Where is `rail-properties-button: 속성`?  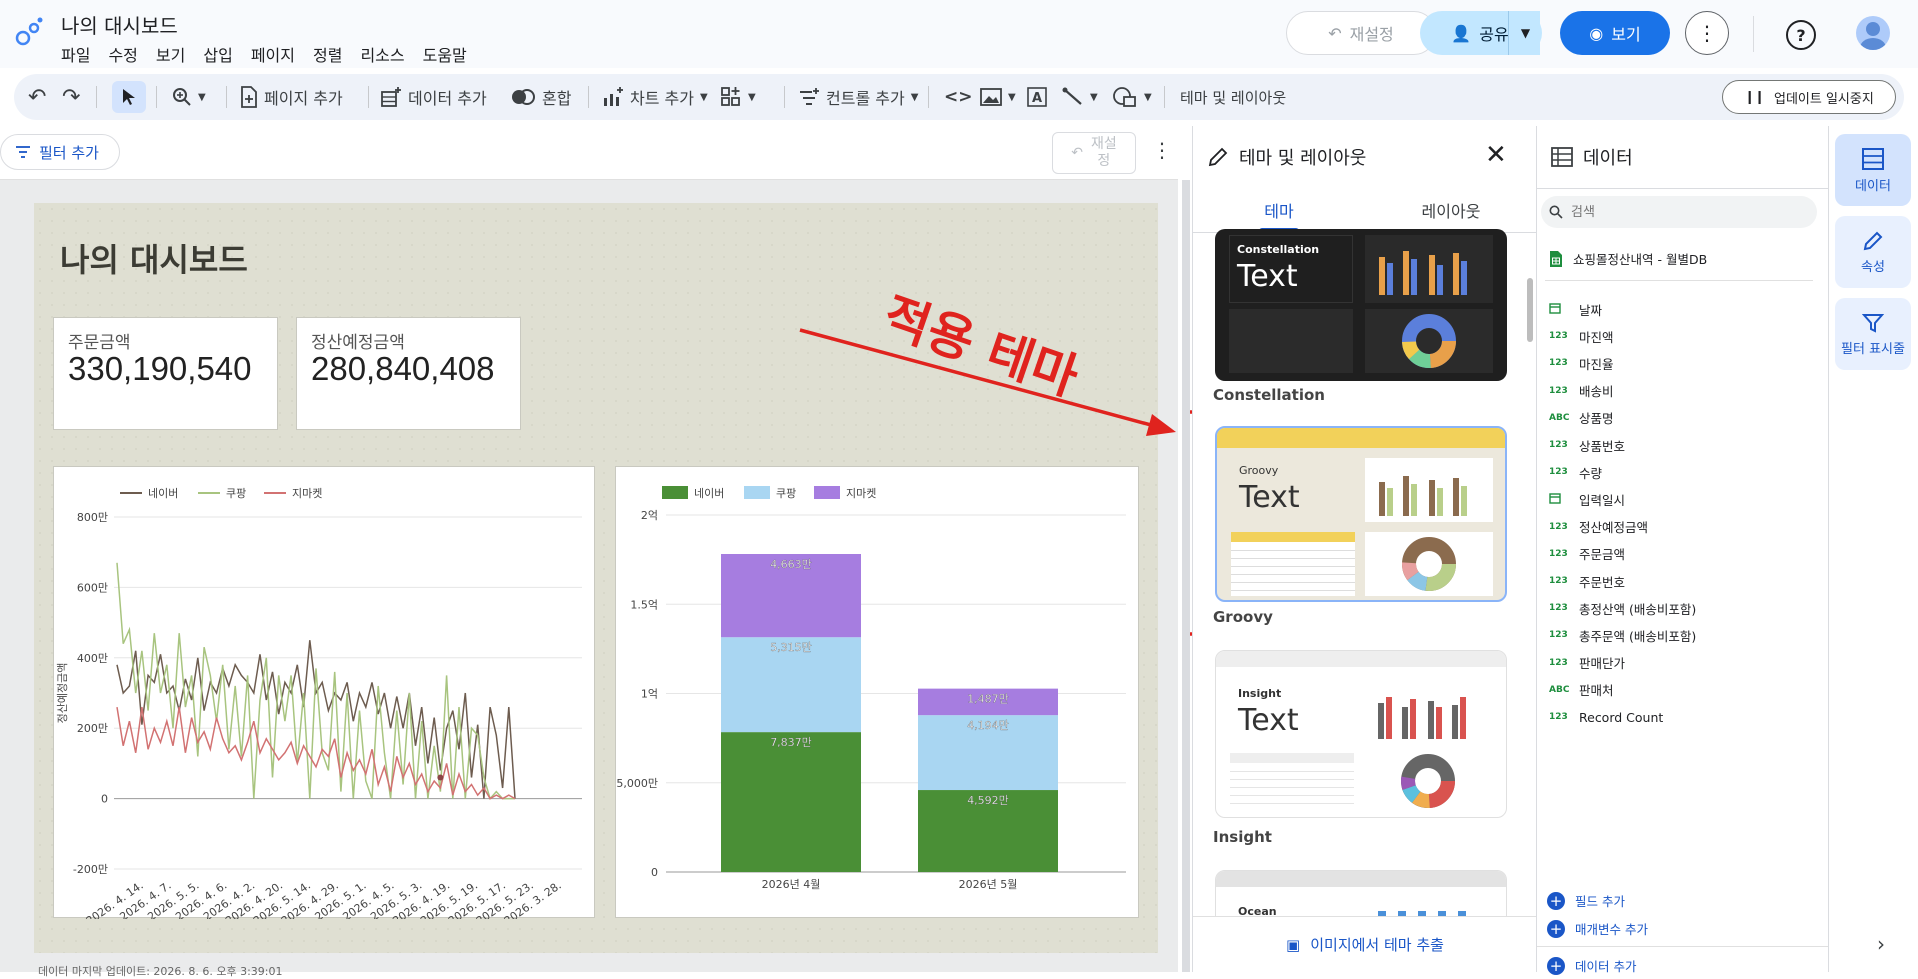
rail-properties-button: 속성 is located at coordinates (1873, 252).